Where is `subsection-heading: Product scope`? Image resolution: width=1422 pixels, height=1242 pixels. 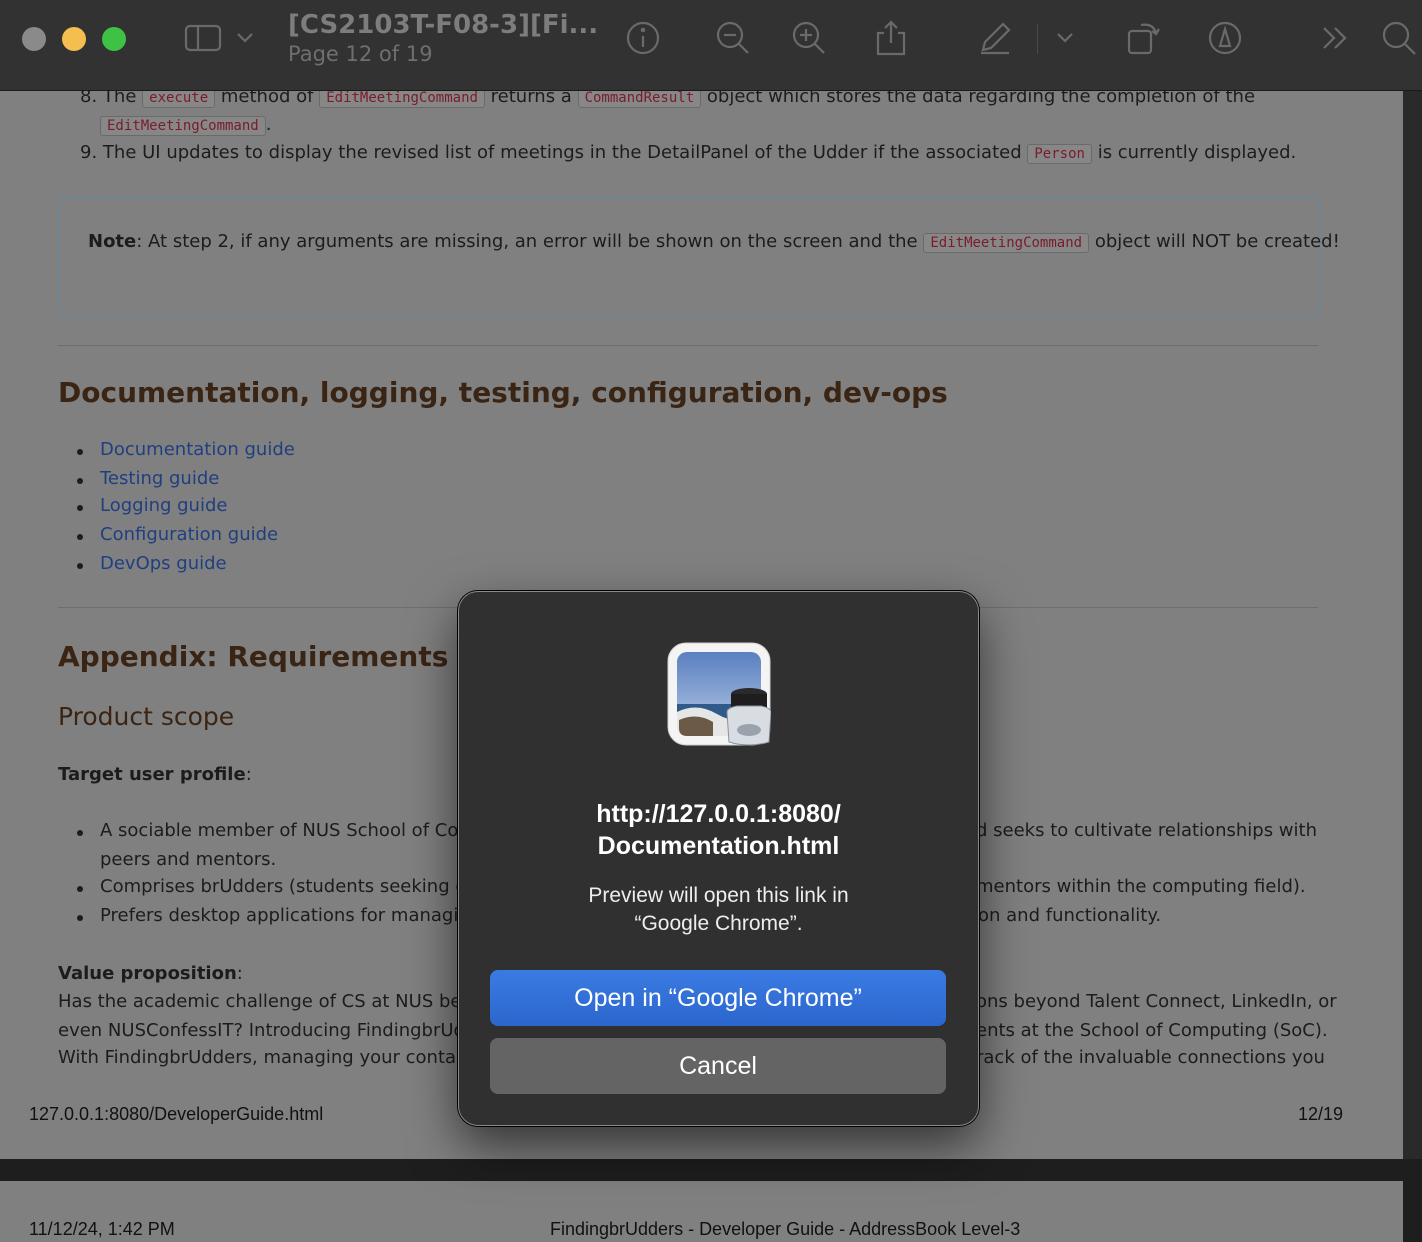
subsection-heading: Product scope is located at coordinates (146, 716).